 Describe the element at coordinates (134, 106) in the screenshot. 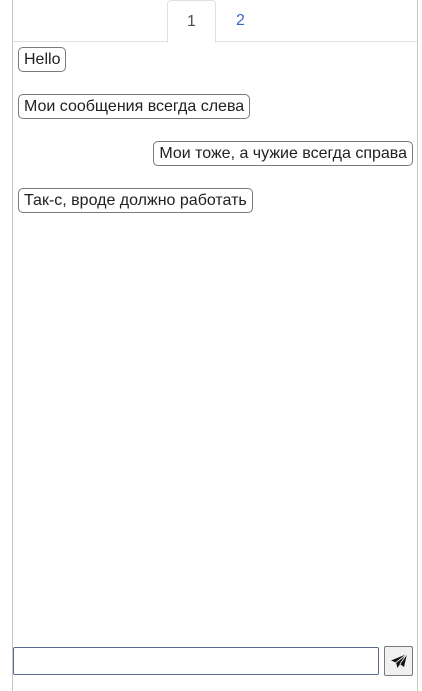

I see `message-bubble: Мои сообщения всегда слева` at that location.